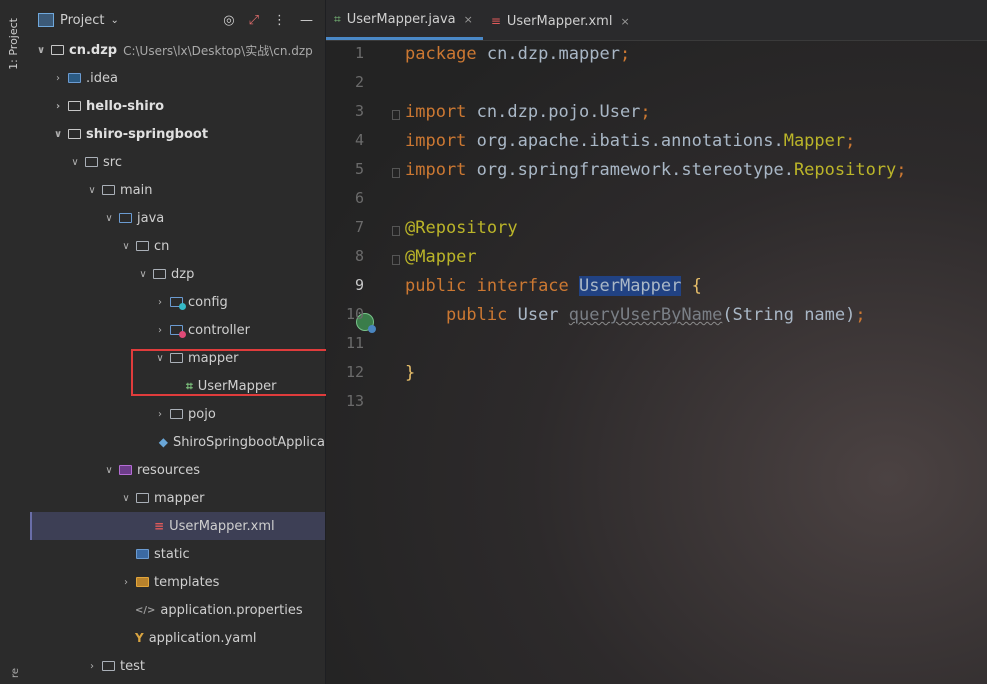  Describe the element at coordinates (162, 246) in the screenshot. I see `tree-item-label: cn` at that location.